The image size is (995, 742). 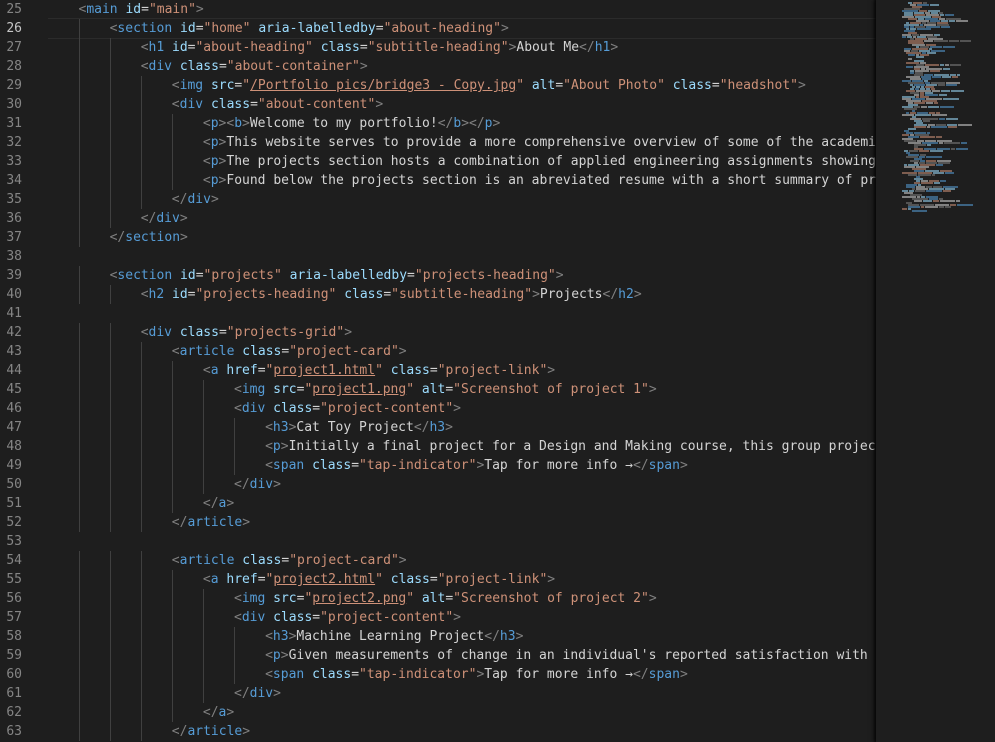 What do you see at coordinates (462, 9) in the screenshot?
I see `code-line: <main id="main">` at bounding box center [462, 9].